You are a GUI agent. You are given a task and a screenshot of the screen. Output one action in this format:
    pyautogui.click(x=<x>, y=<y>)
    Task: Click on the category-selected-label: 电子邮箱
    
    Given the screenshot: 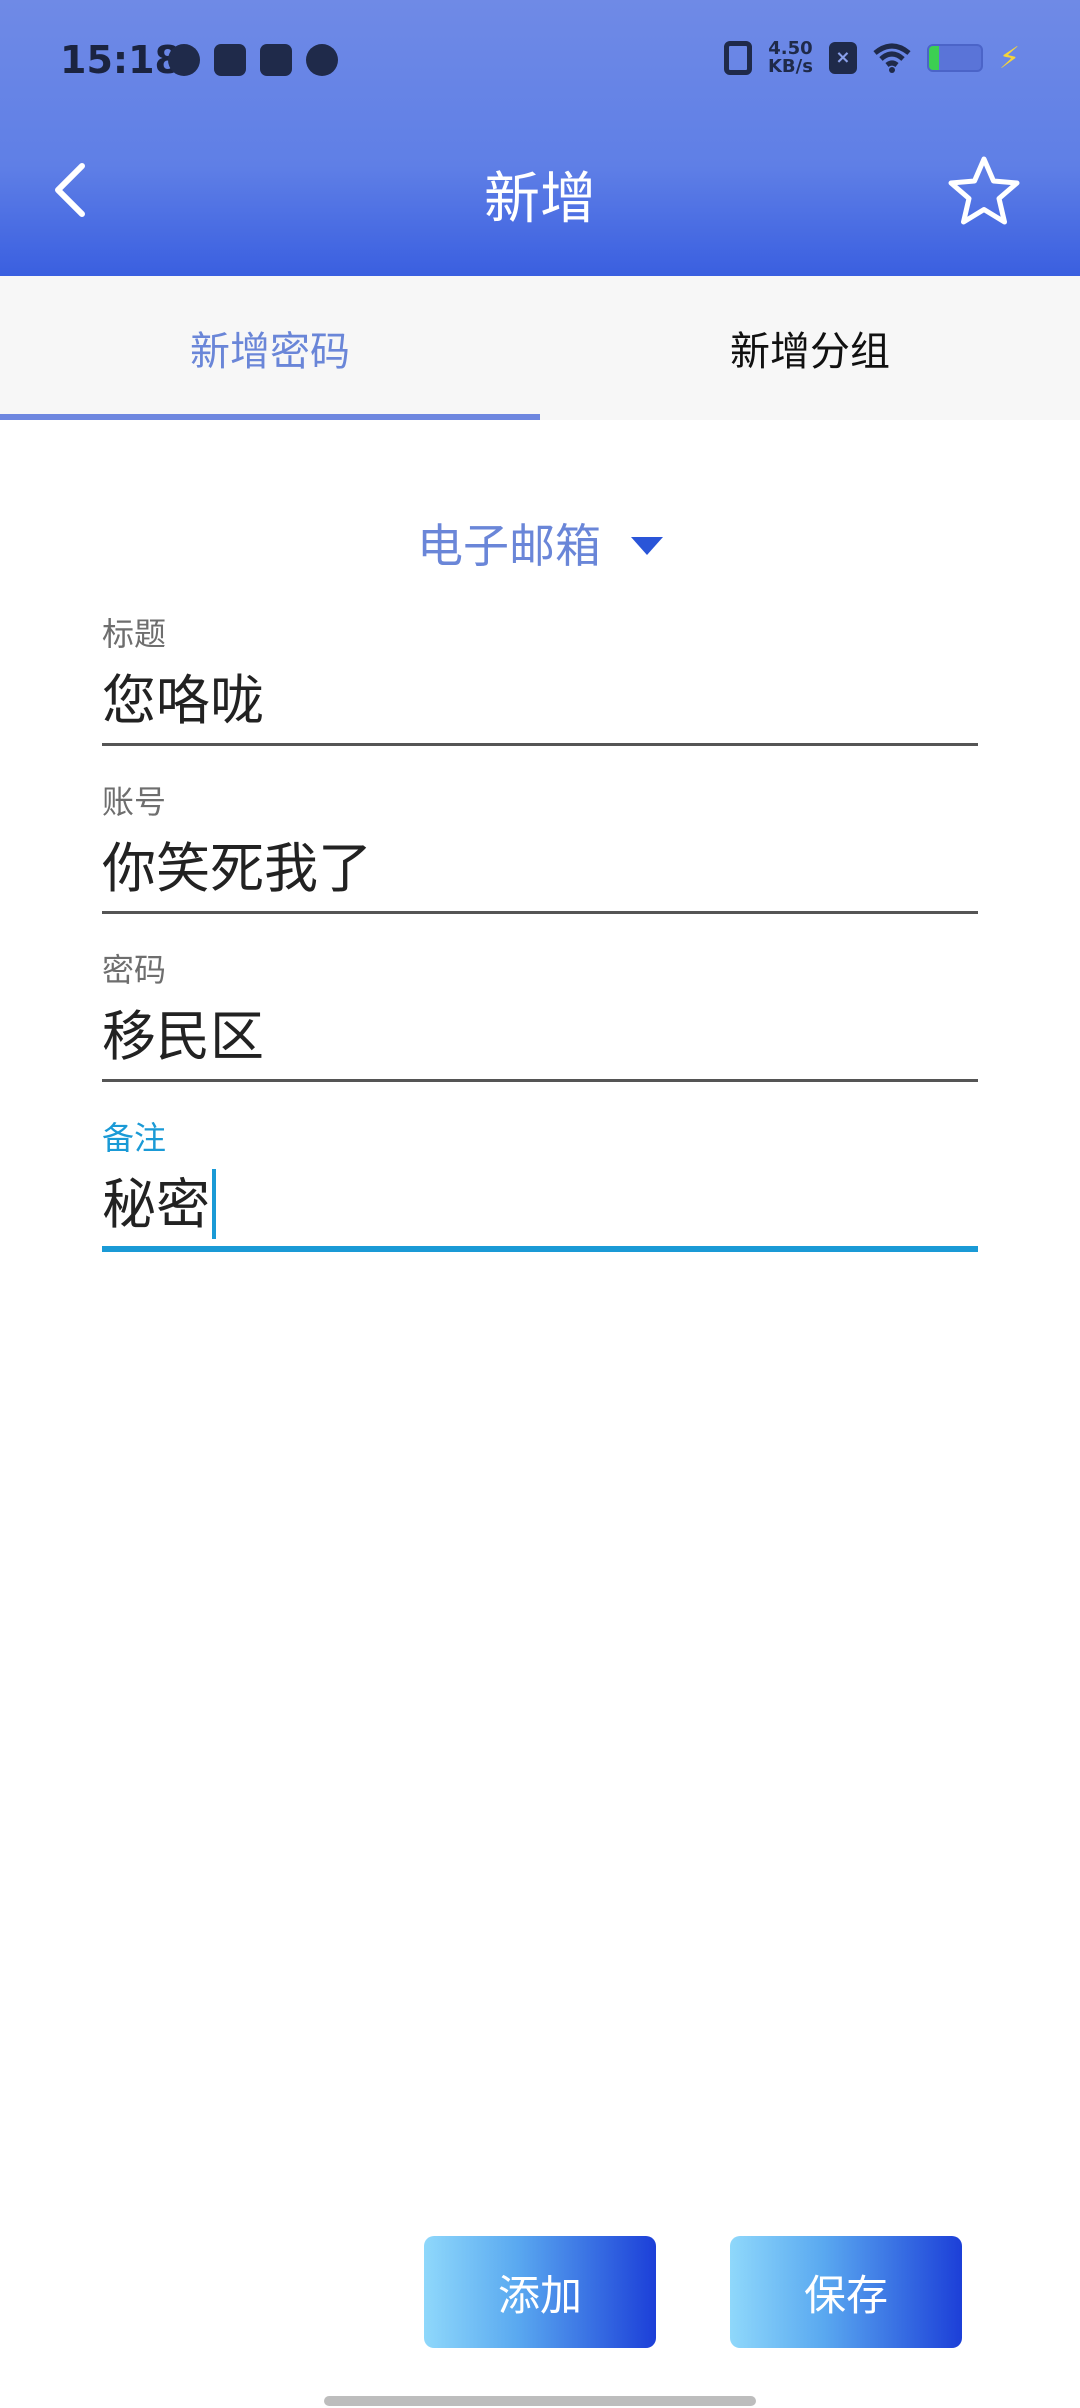 What is the action you would take?
    pyautogui.click(x=509, y=546)
    